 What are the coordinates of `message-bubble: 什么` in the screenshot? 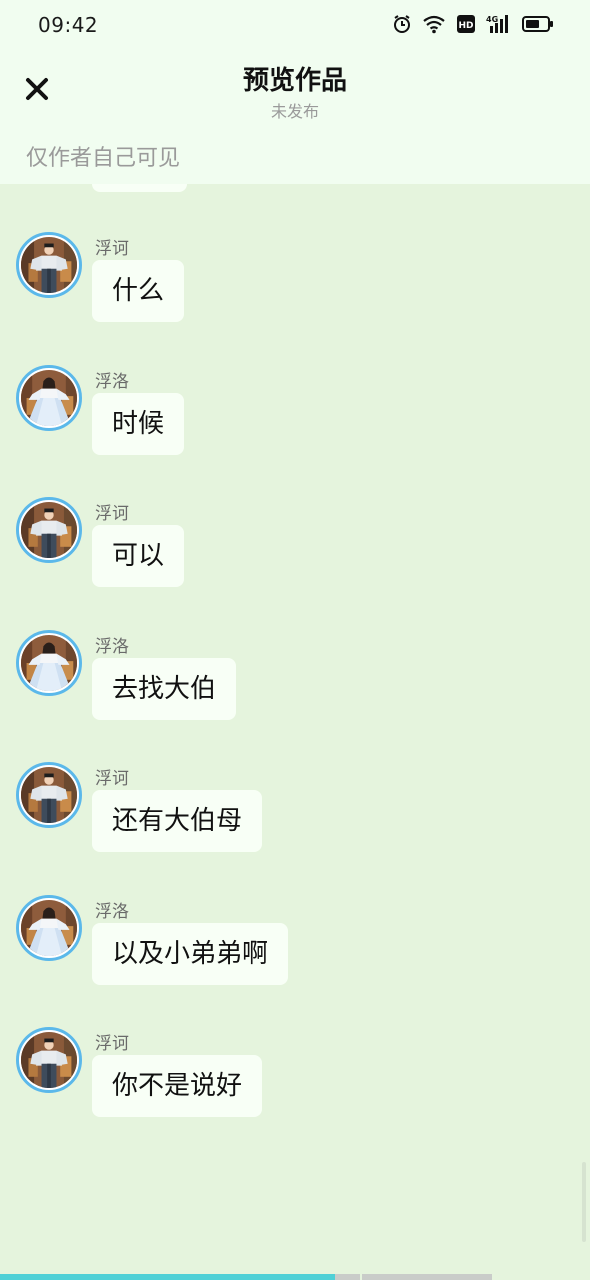 It's located at (138, 291).